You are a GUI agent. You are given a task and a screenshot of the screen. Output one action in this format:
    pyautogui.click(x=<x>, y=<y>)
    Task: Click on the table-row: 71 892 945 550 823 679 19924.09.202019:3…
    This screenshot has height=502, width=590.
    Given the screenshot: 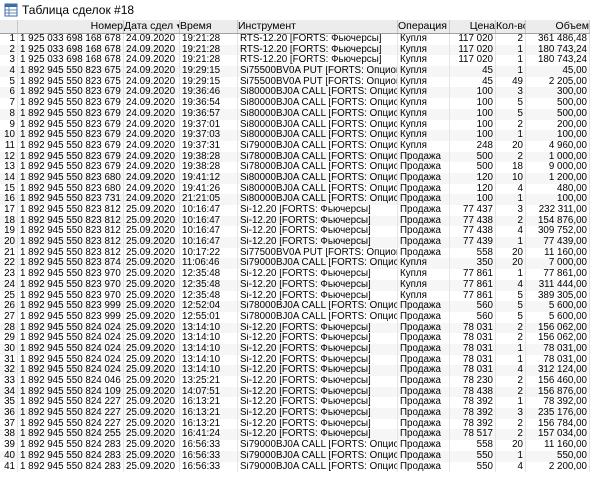 What is the action you would take?
    pyautogui.click(x=295, y=103)
    